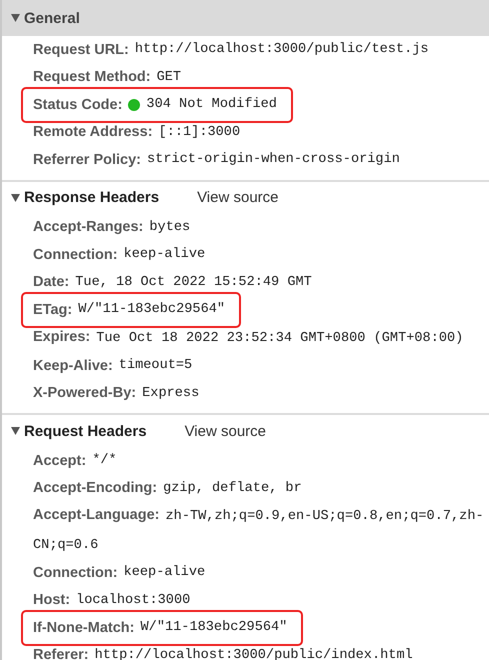 This screenshot has height=660, width=489. I want to click on header-value: */*, so click(104, 460).